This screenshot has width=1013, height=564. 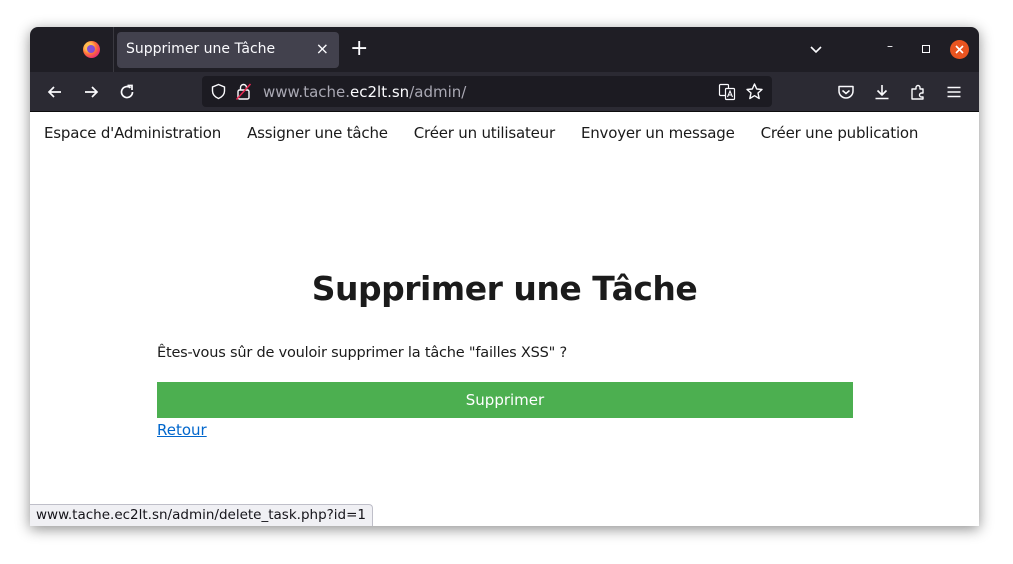 I want to click on page-title: Supprimer une Tâche, so click(x=504, y=288).